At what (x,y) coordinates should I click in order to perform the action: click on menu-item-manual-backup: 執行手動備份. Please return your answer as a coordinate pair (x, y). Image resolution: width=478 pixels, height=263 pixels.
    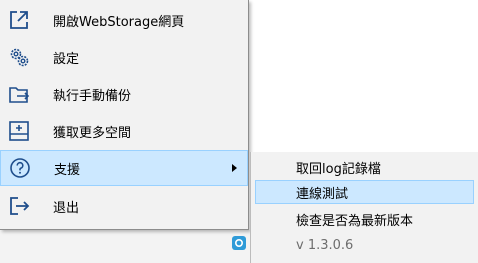
    Looking at the image, I should click on (124, 94).